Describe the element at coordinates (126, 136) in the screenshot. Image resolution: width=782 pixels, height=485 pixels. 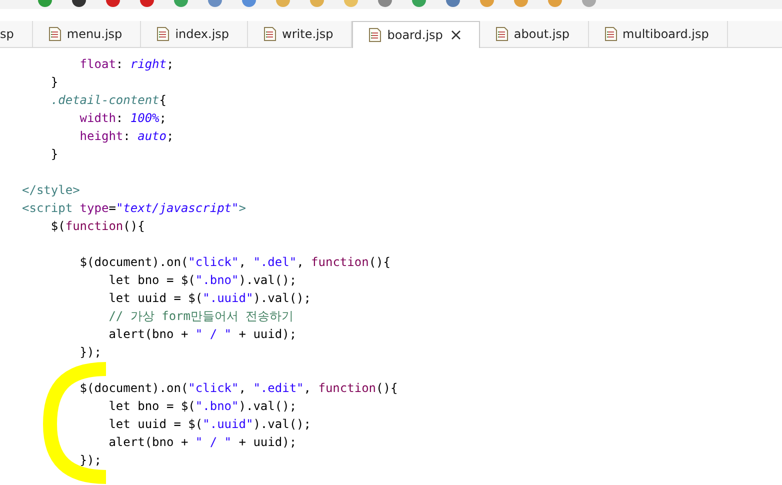
I see `code-line: height: auto;` at that location.